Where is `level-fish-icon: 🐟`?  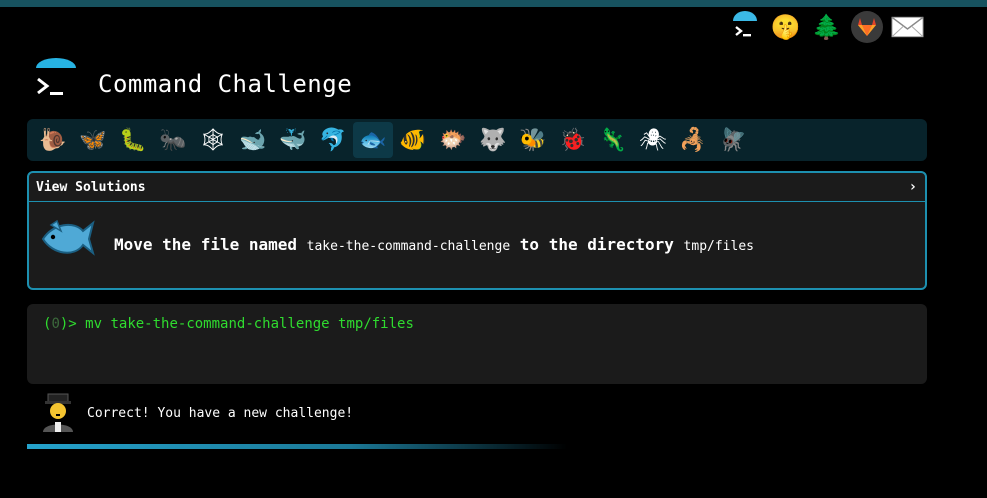
level-fish-icon: 🐟 is located at coordinates (373, 140).